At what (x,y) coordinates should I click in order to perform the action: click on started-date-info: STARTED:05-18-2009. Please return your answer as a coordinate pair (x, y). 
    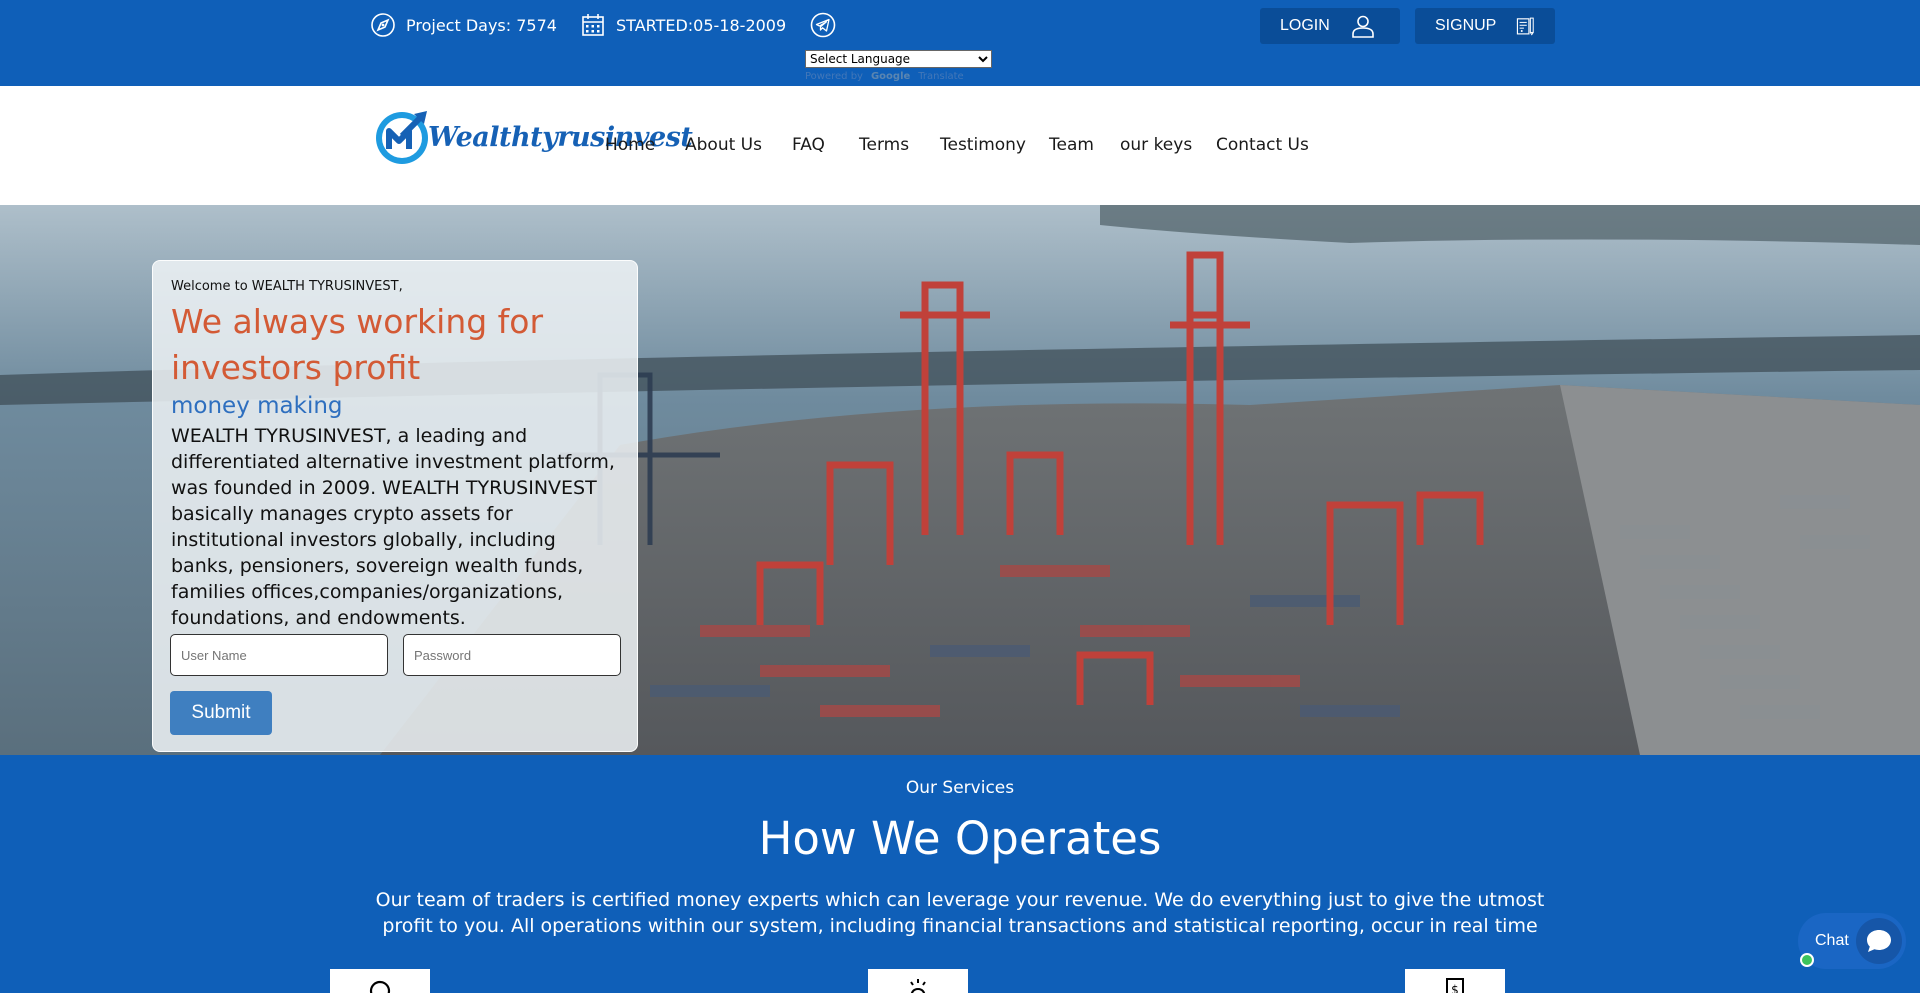
    Looking at the image, I should click on (683, 25).